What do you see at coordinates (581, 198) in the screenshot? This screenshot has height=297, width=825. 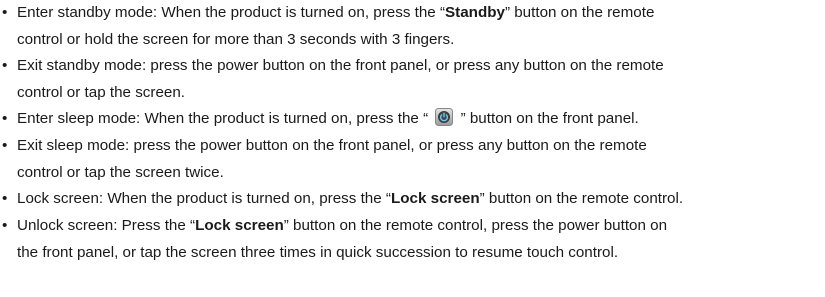 I see `item-text: ” button on the remote control.` at bounding box center [581, 198].